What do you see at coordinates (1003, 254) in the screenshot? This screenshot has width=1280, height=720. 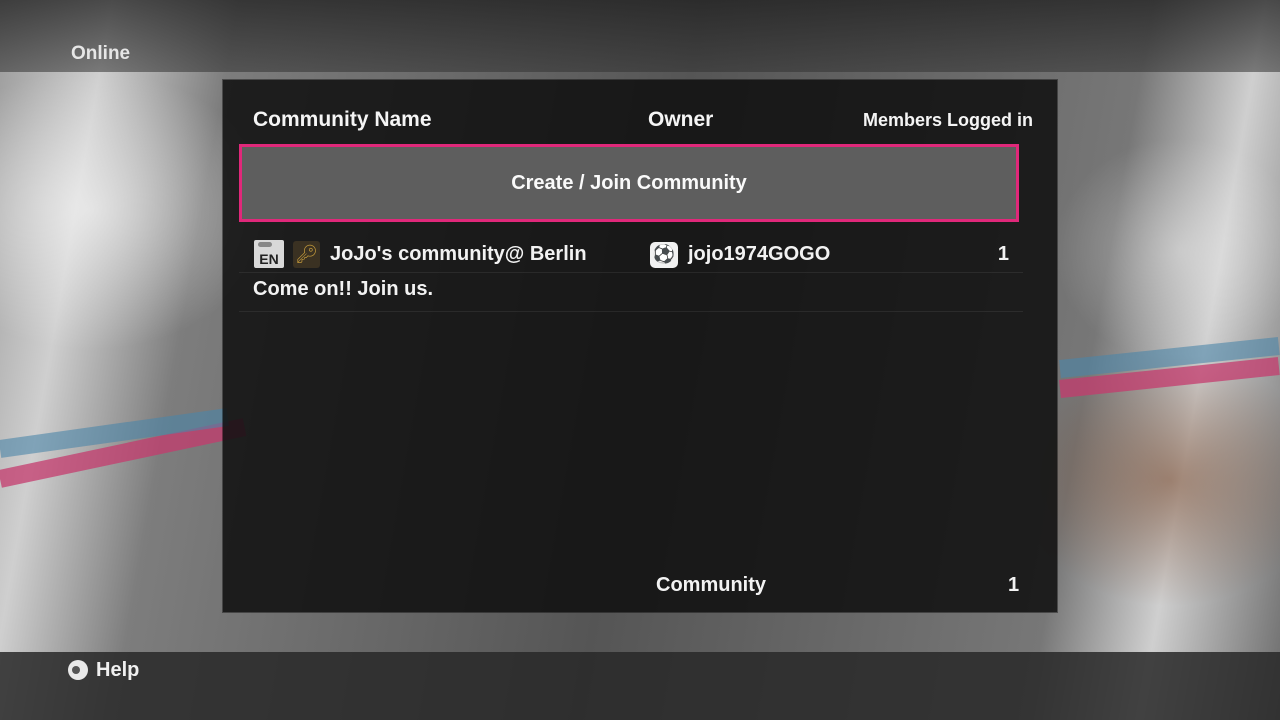 I see `members-logged-in-count: 1` at bounding box center [1003, 254].